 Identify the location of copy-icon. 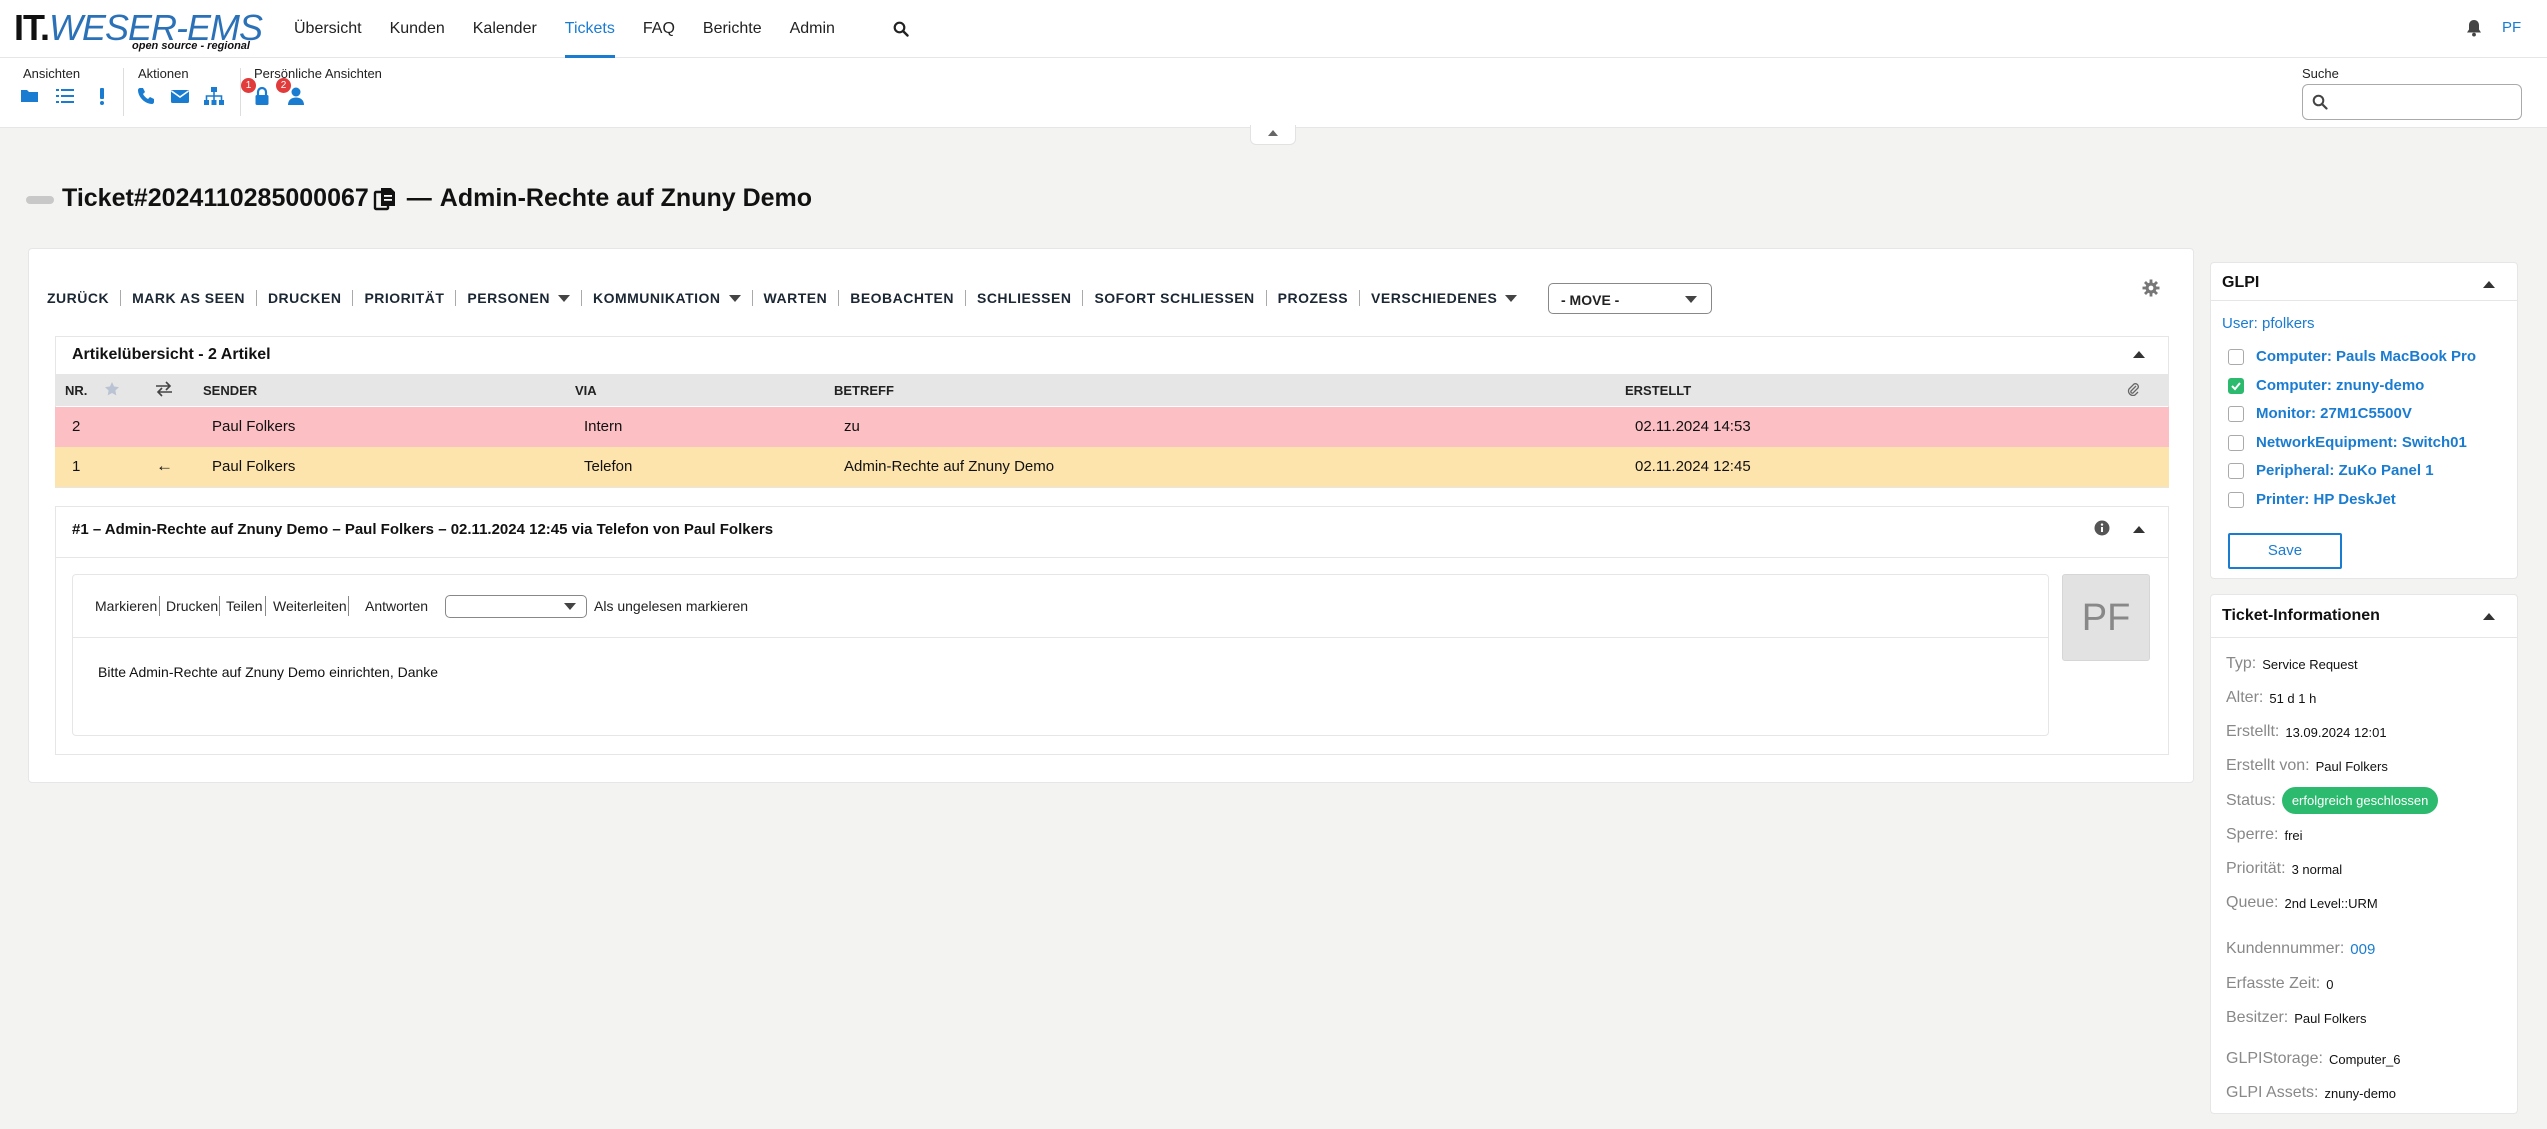
(385, 199).